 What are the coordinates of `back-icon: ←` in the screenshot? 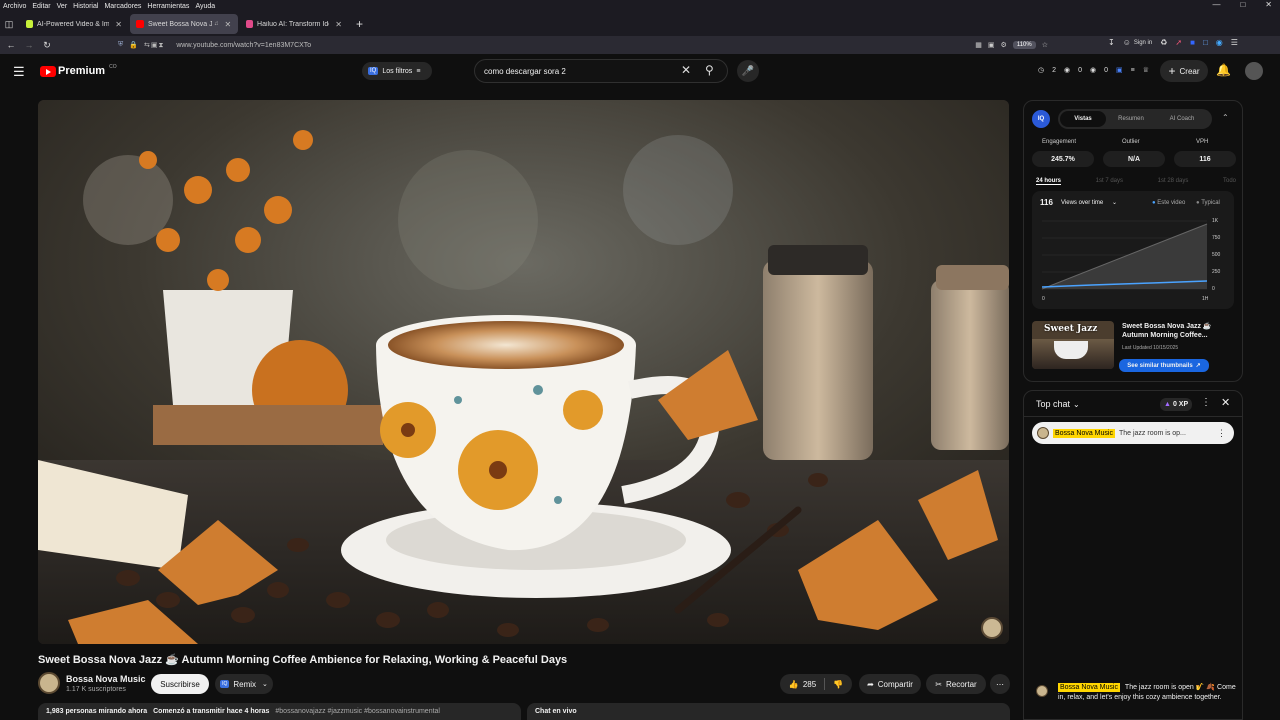 It's located at (11, 45).